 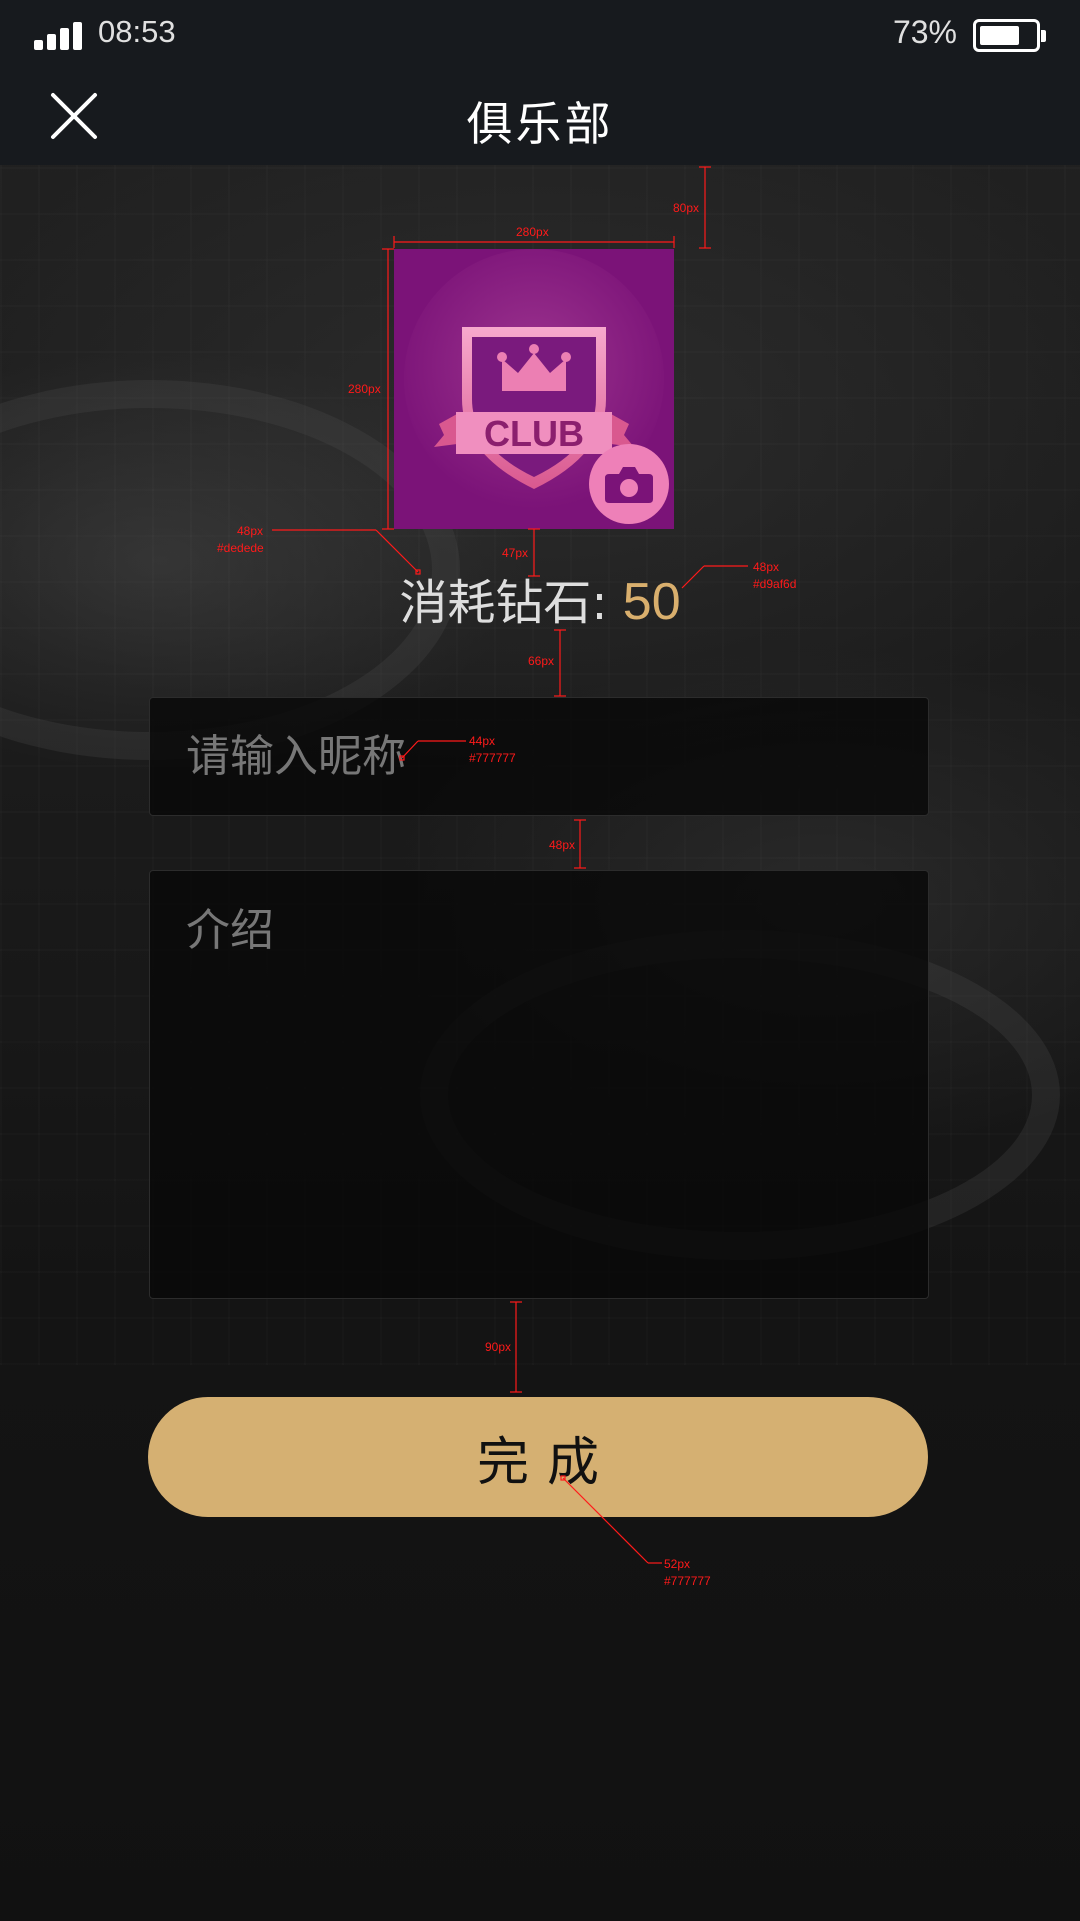 What do you see at coordinates (651, 602) in the screenshot?
I see `cost-value: 50` at bounding box center [651, 602].